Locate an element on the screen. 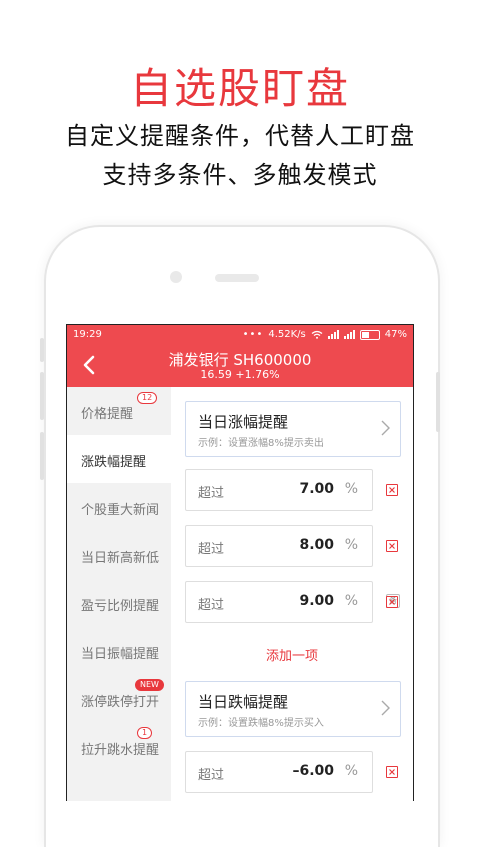 Image resolution: width=480 pixels, height=847 pixels. phone-button-right is located at coordinates (438, 402).